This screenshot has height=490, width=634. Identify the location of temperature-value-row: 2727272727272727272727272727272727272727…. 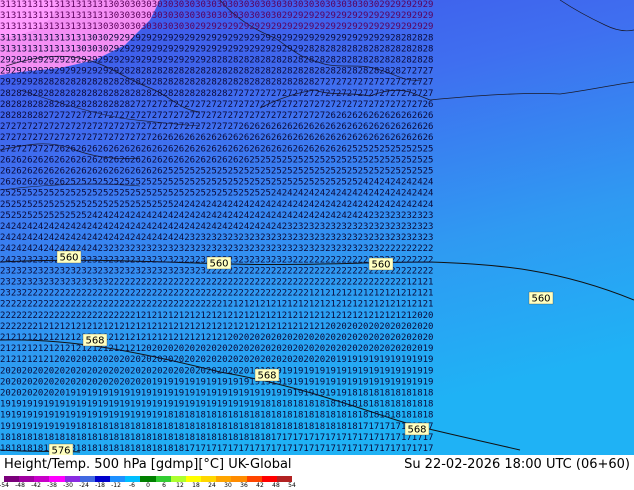
(216, 127).